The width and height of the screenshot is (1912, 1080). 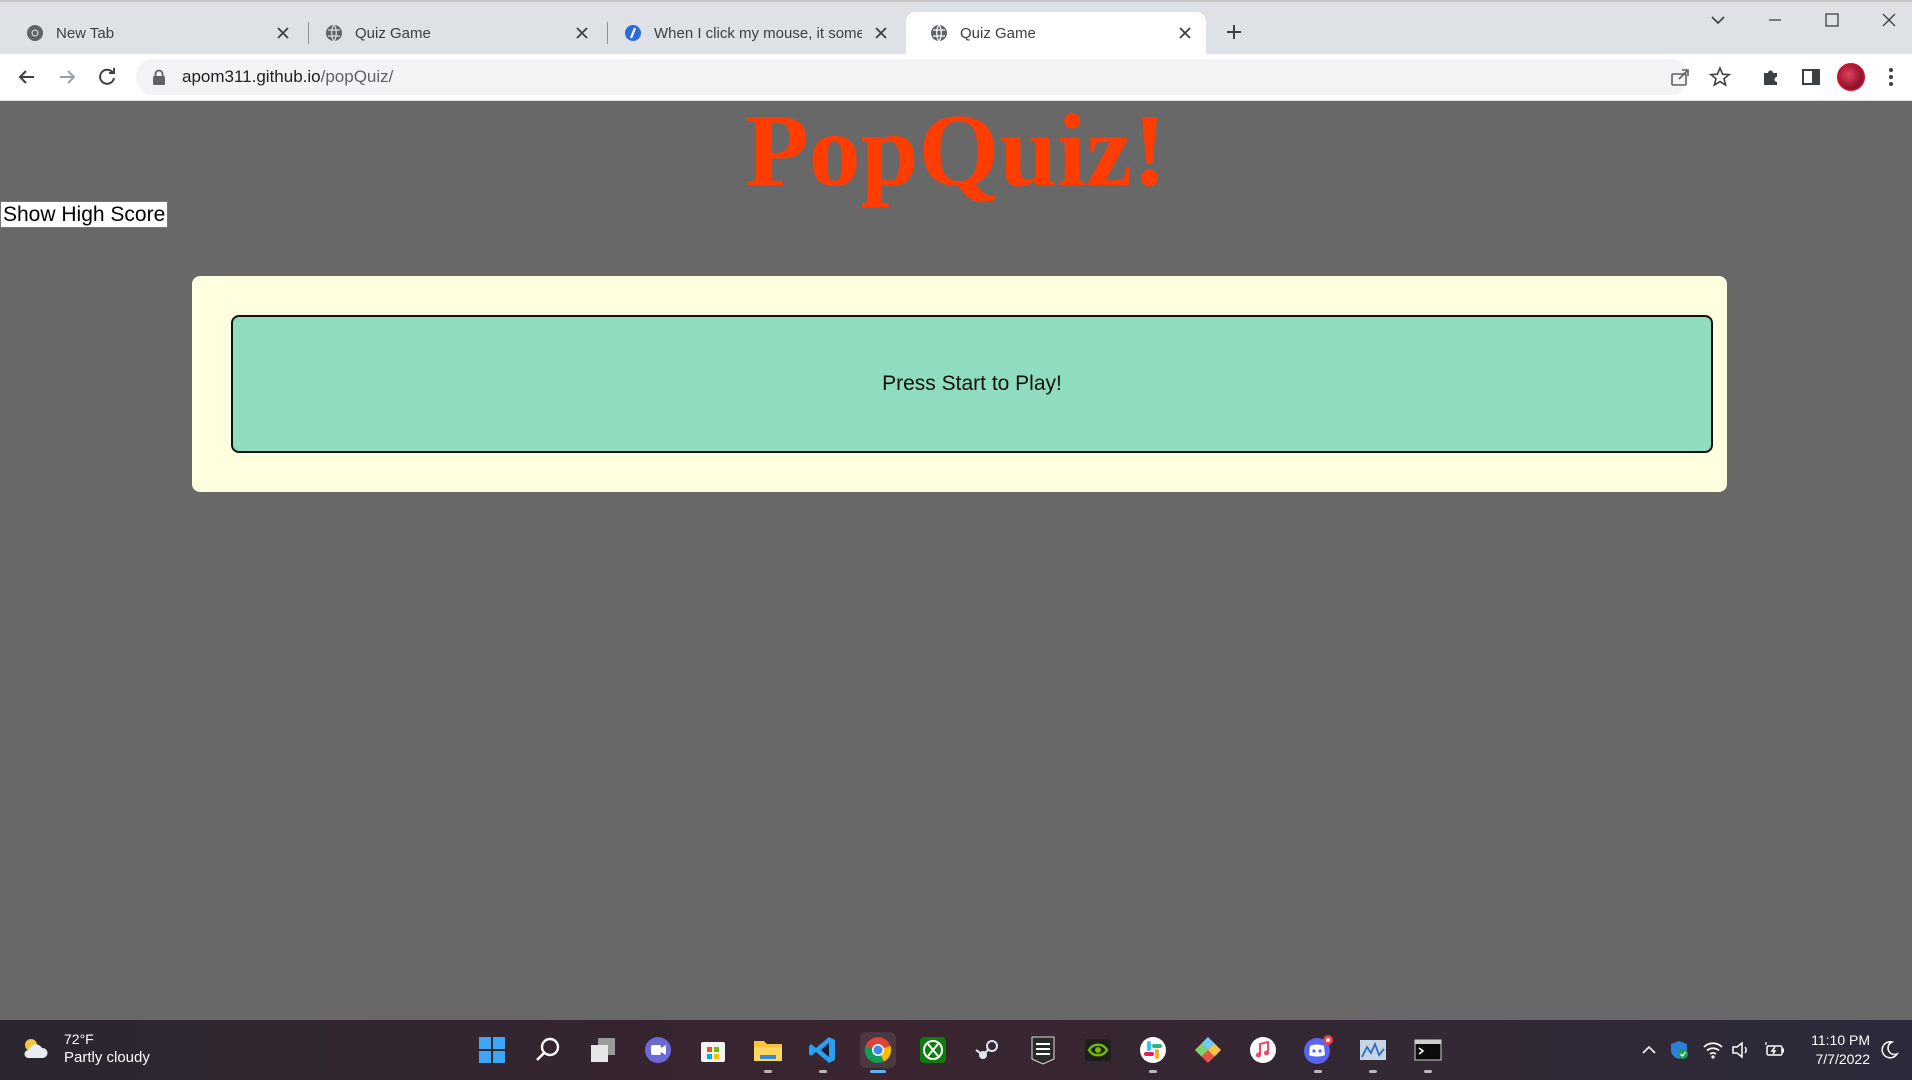 What do you see at coordinates (1891, 77) in the screenshot?
I see `more-menu-icon` at bounding box center [1891, 77].